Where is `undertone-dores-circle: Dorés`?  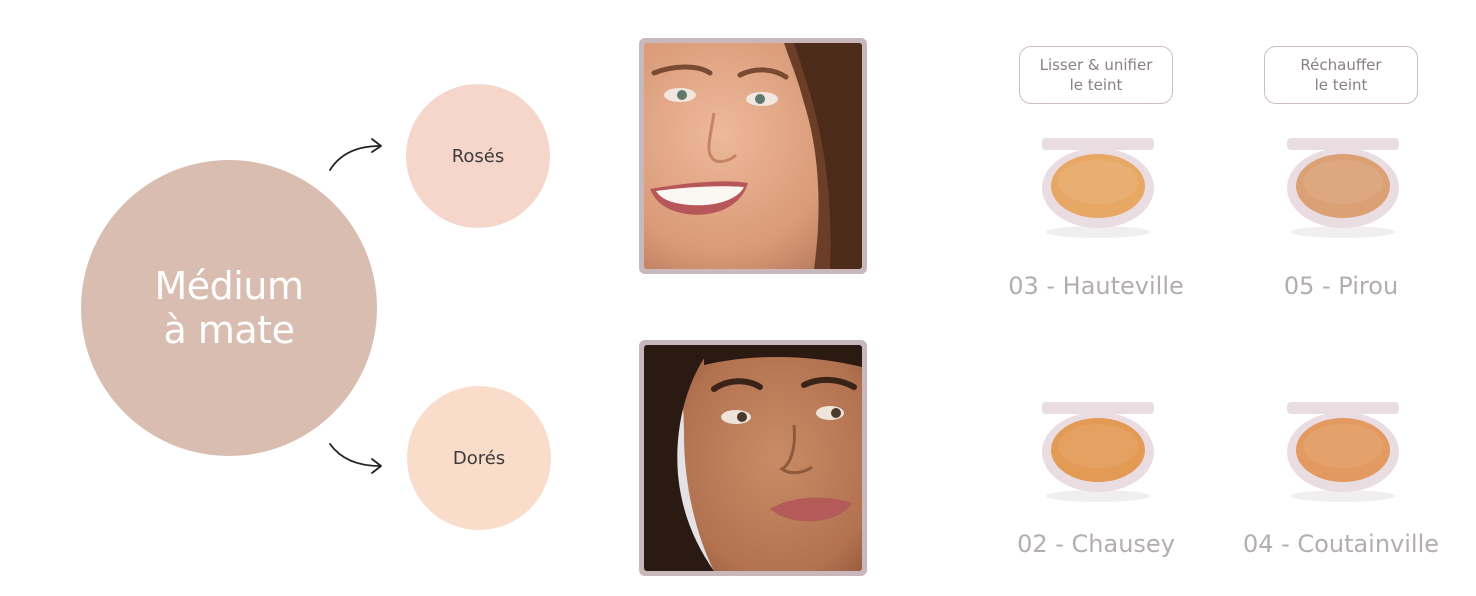
undertone-dores-circle: Dorés is located at coordinates (479, 458).